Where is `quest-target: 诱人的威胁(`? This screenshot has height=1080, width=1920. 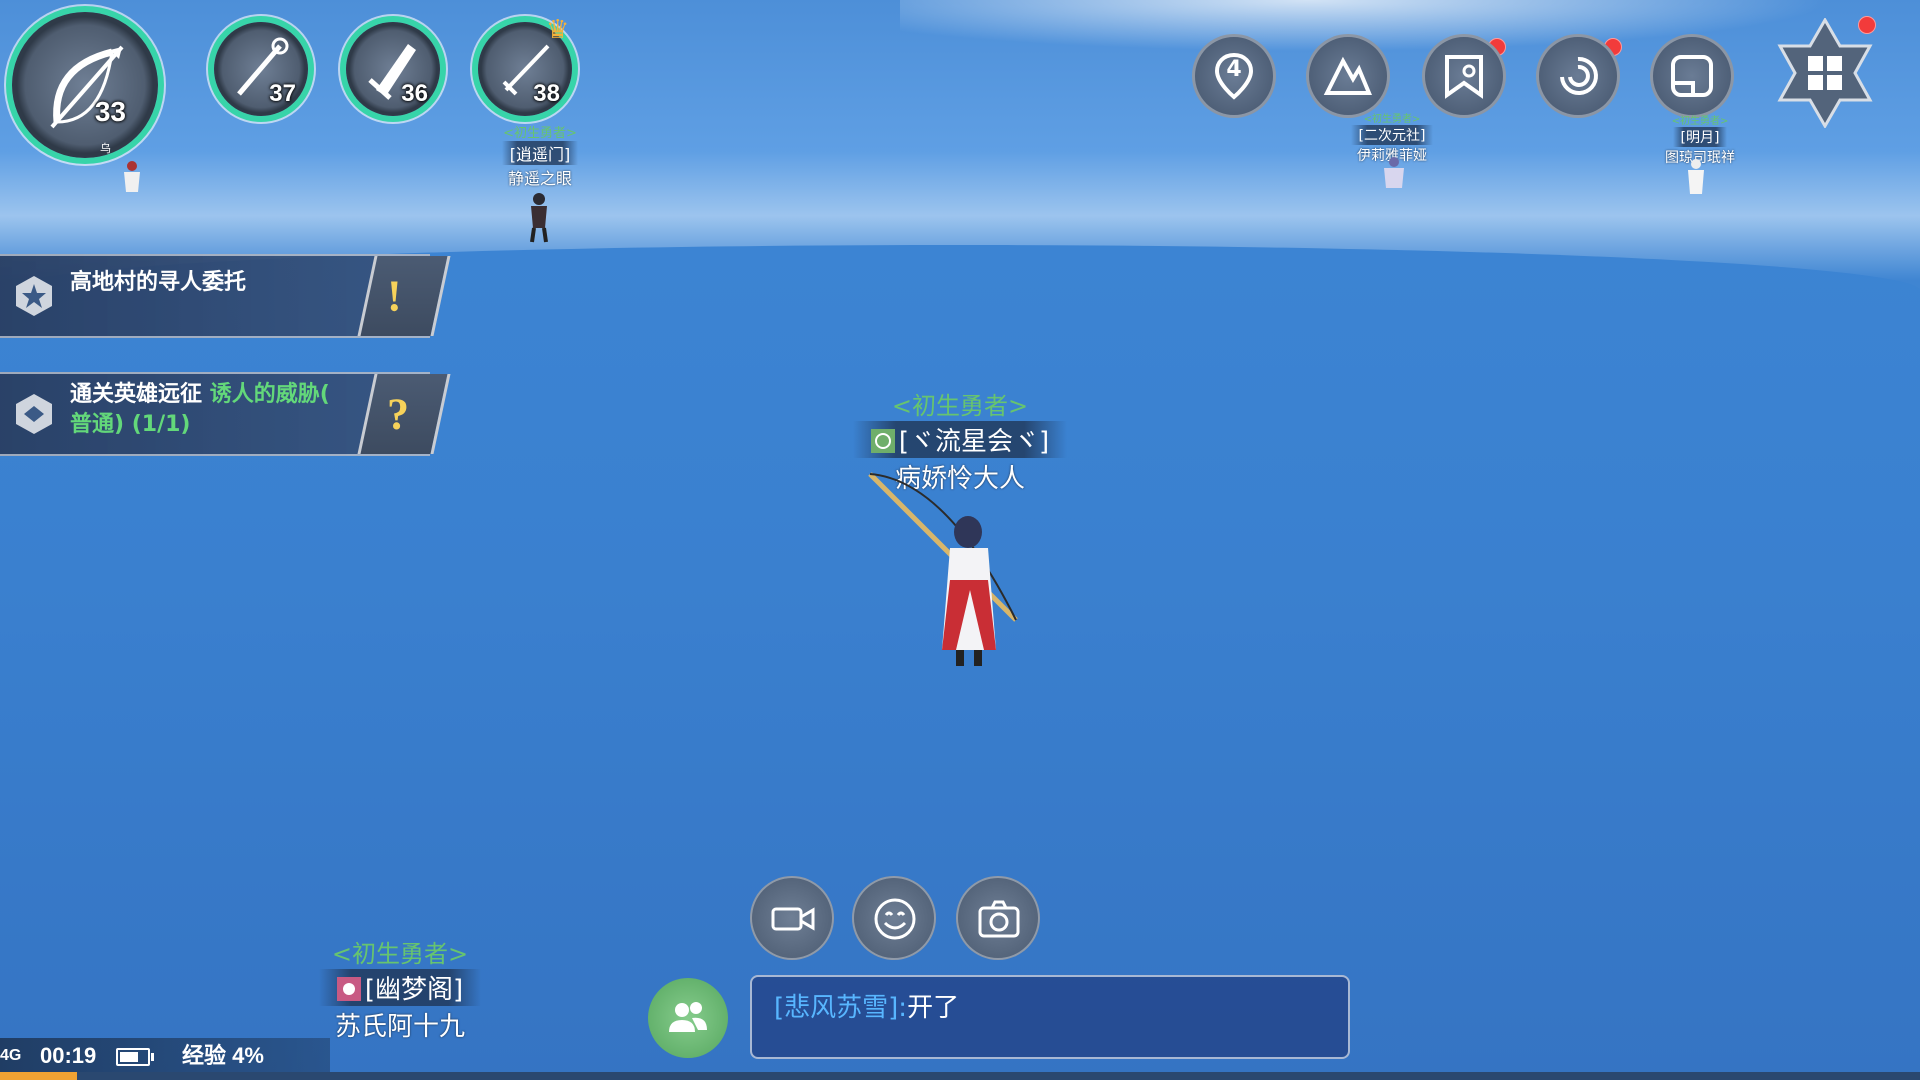 quest-target: 诱人的威胁( is located at coordinates (269, 394).